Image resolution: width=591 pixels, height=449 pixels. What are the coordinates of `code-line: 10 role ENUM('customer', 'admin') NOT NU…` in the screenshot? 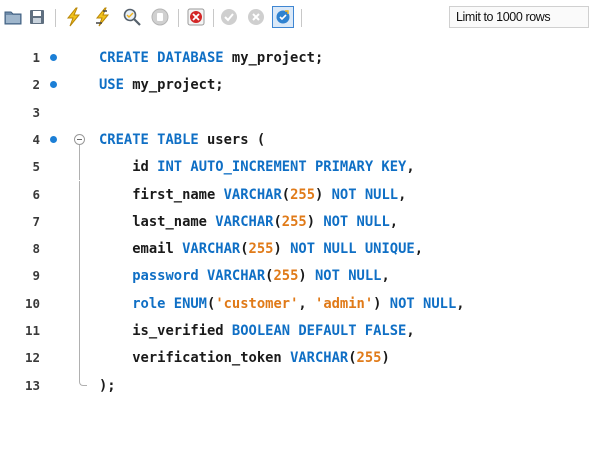 It's located at (295, 303).